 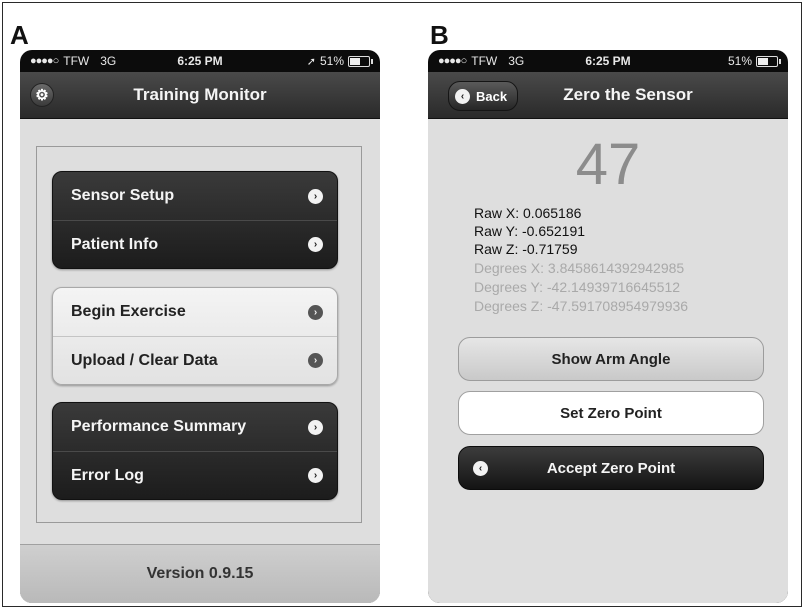 I want to click on menu-item-performance-summary: Performance Summary ›, so click(x=195, y=427).